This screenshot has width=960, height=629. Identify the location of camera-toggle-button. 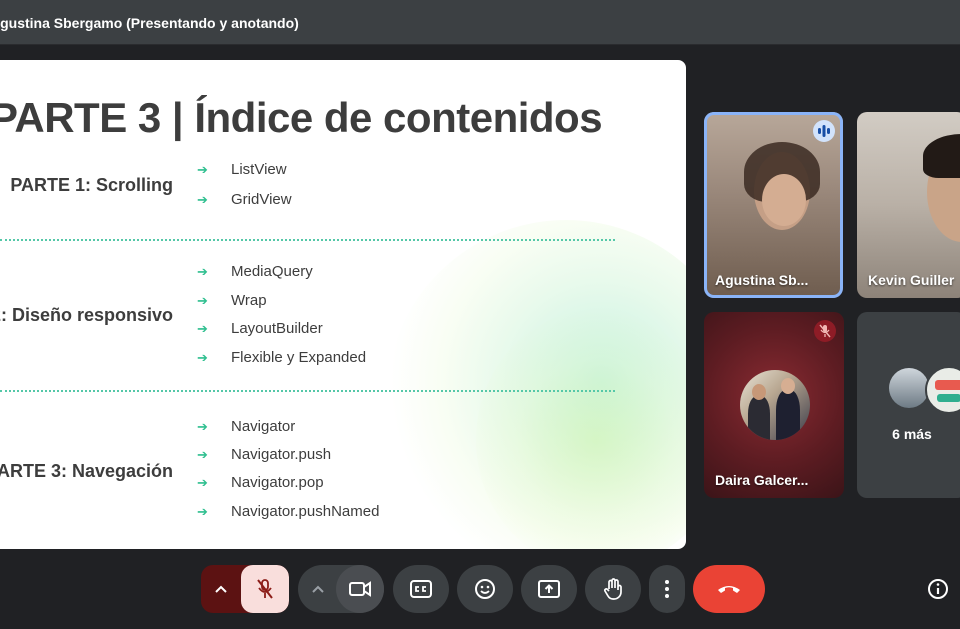
(360, 589).